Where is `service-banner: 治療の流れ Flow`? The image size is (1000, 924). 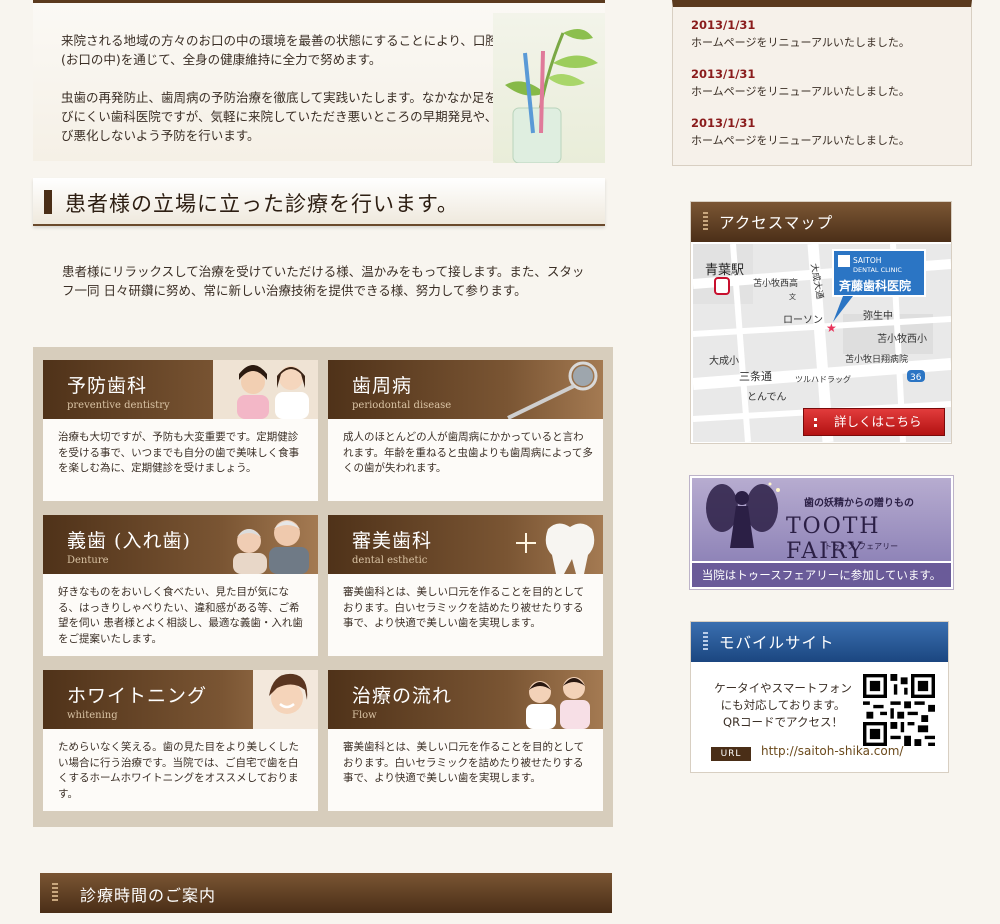
service-banner: 治療の流れ Flow is located at coordinates (465, 699).